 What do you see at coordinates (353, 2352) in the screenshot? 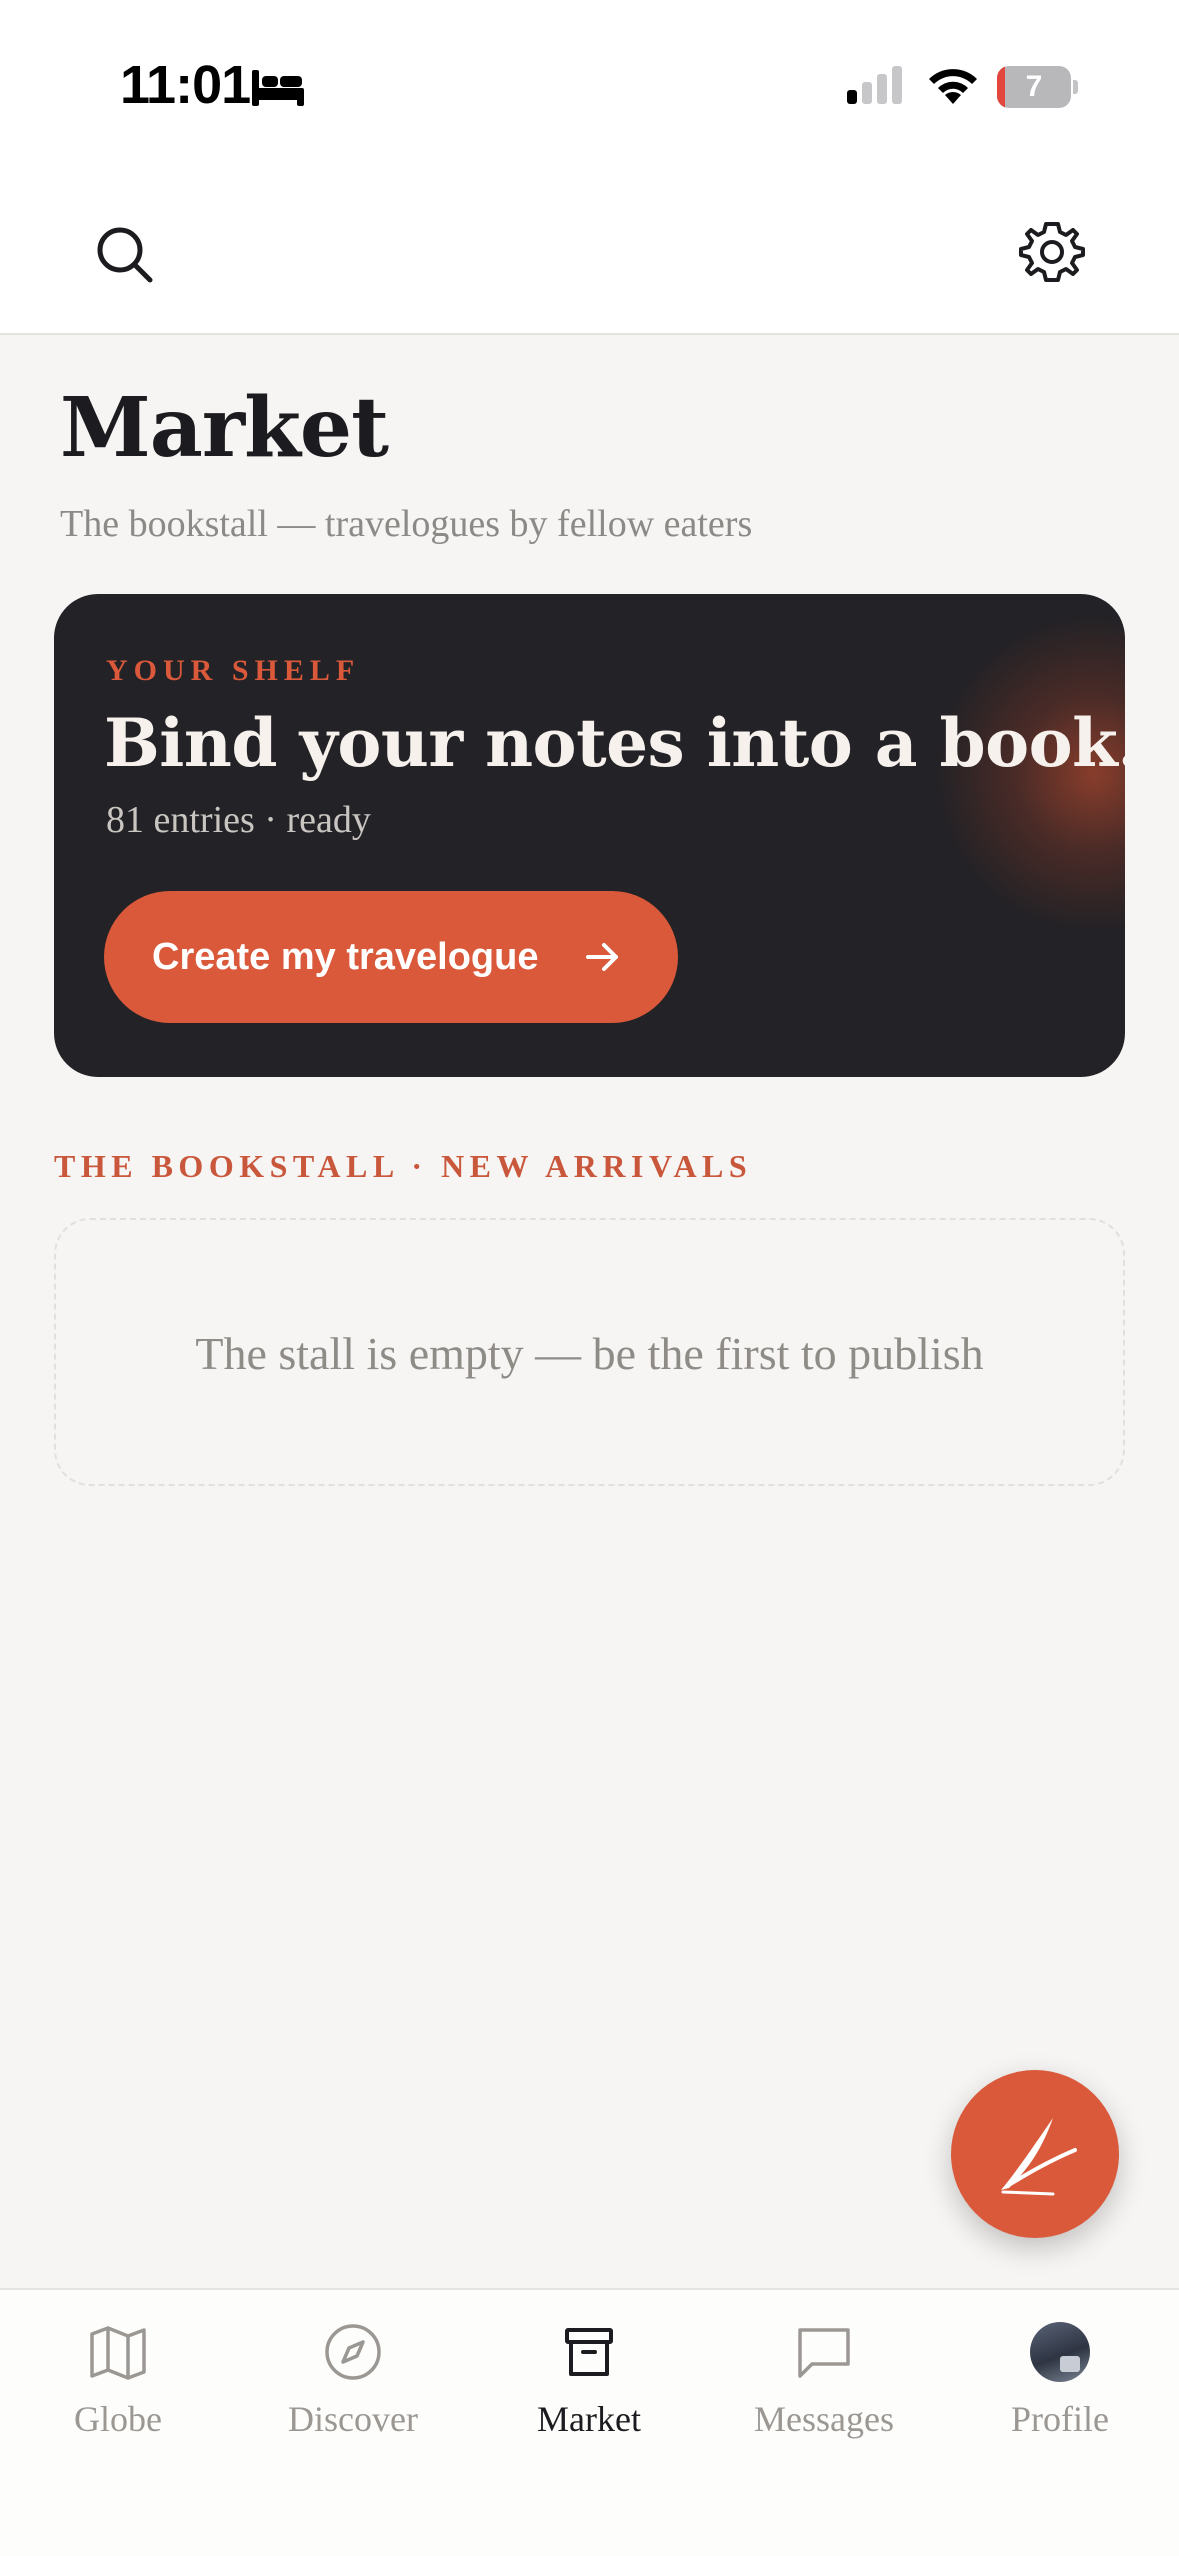
I see `compass-icon` at bounding box center [353, 2352].